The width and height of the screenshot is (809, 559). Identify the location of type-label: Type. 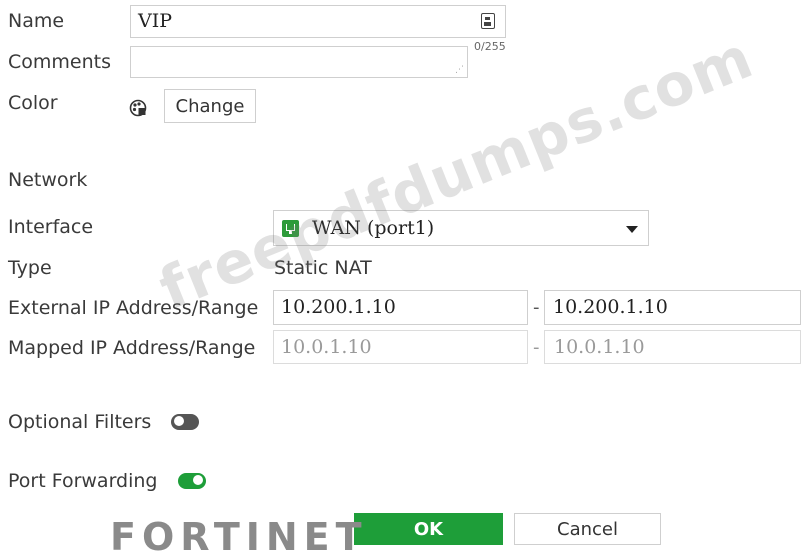
(30, 268).